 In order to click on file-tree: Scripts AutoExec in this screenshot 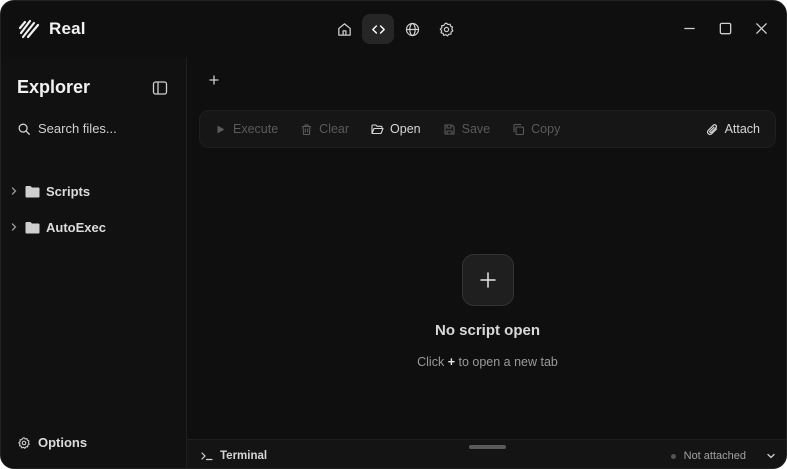, I will do `click(97, 209)`.